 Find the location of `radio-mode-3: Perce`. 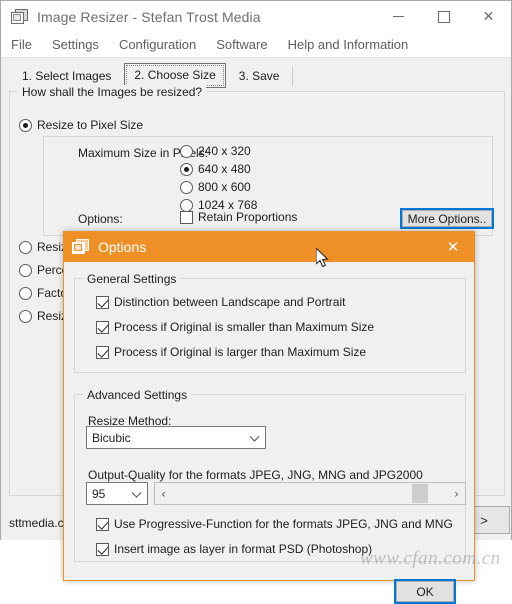

radio-mode-3: Perce is located at coordinates (43, 270).